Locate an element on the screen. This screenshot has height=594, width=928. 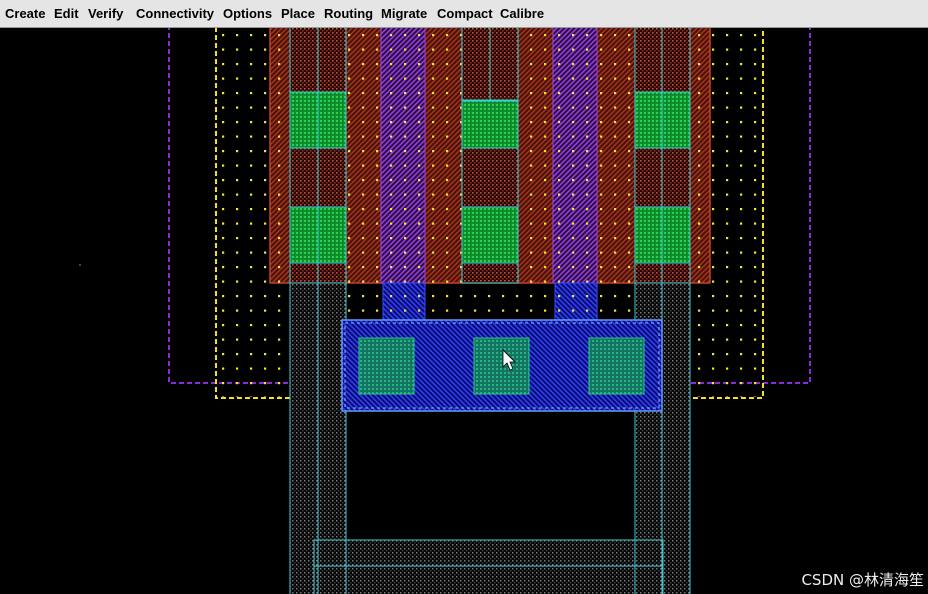
teal-square-right is located at coordinates (616, 366).